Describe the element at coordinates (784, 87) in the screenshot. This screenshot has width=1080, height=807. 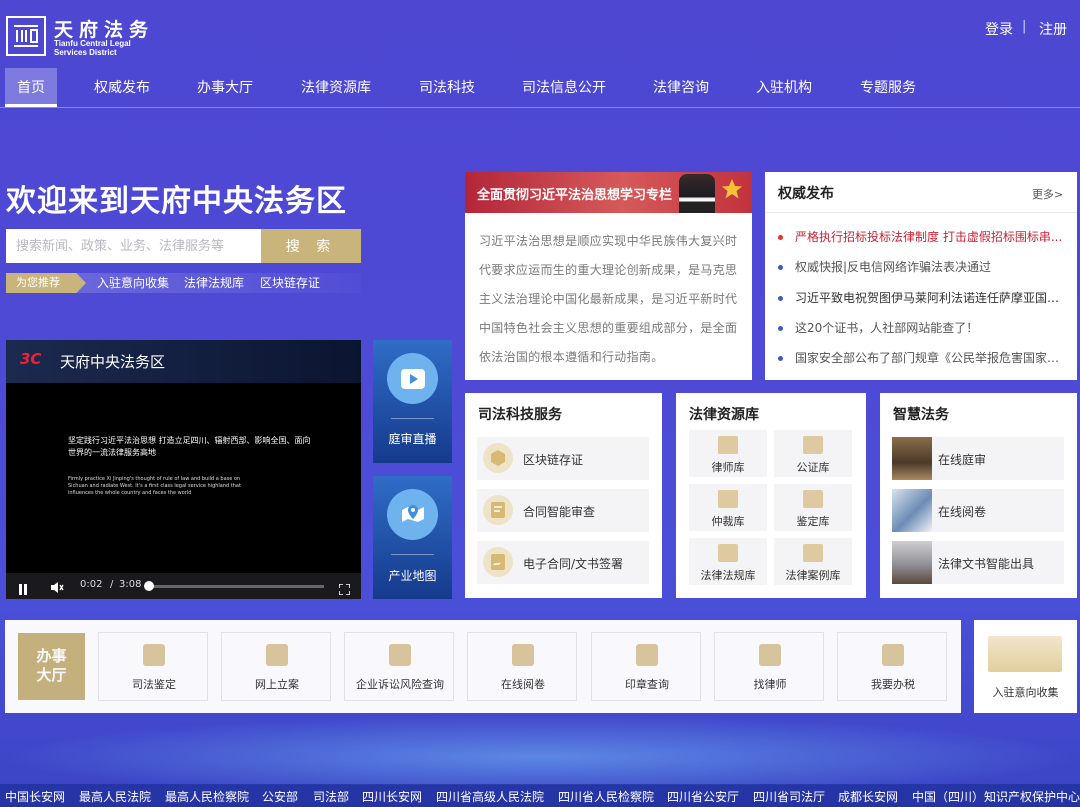
I see `nav-institutions: 入驻机构` at that location.